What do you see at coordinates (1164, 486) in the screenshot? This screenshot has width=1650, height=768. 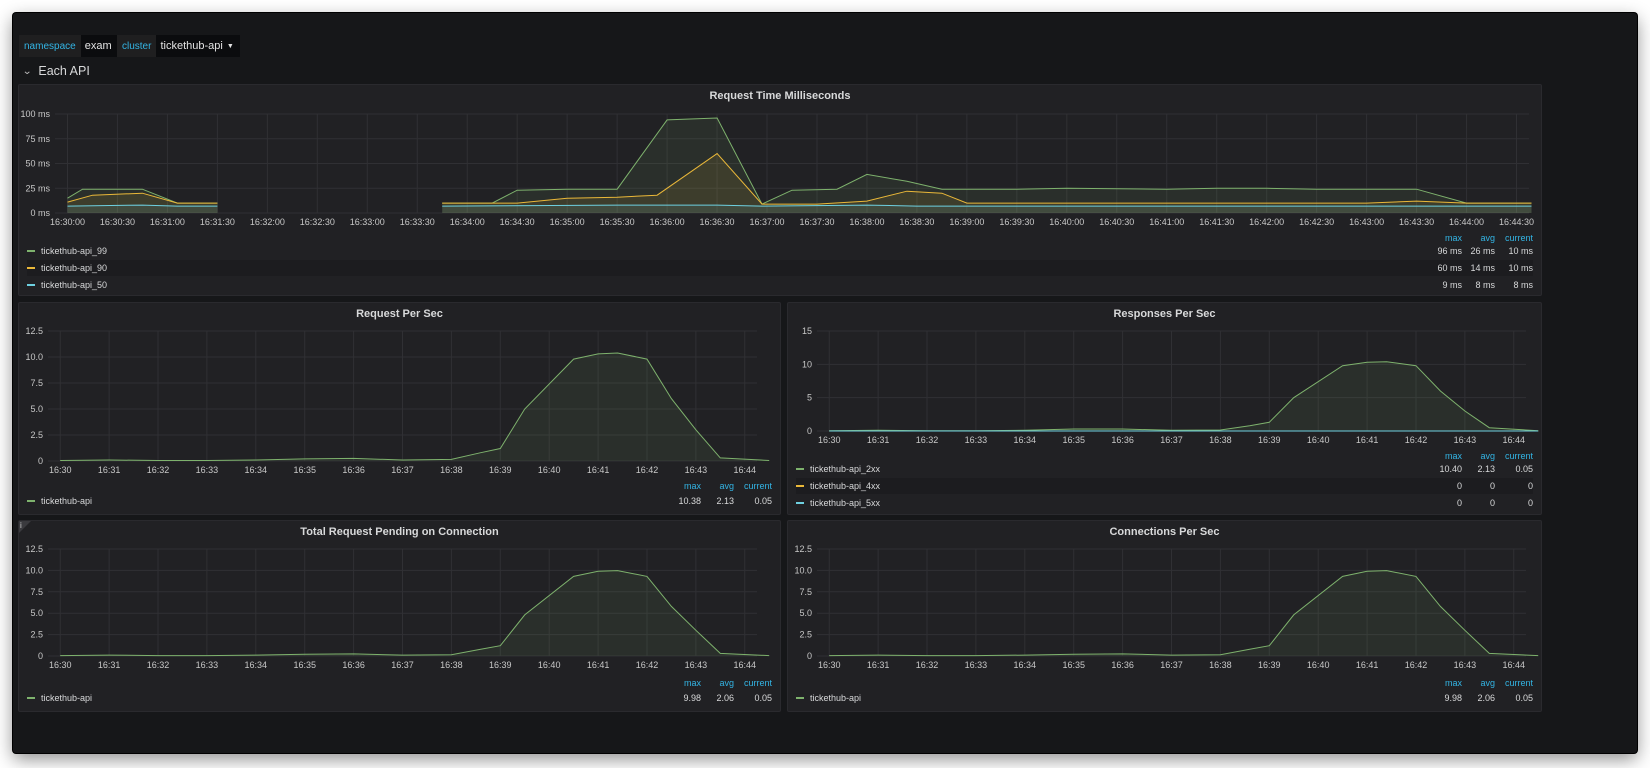 I see `legend-row: tickethub-api_4xx 0 0 0` at bounding box center [1164, 486].